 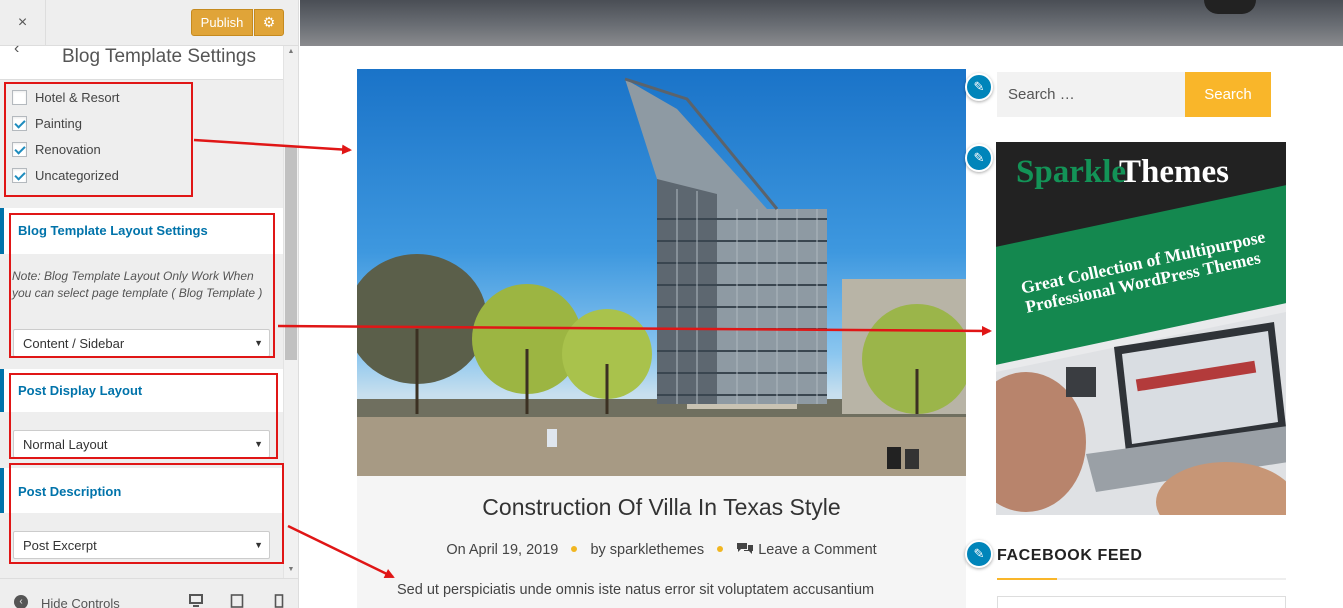 I want to click on category-label: Hotel & Resort, so click(x=77, y=97).